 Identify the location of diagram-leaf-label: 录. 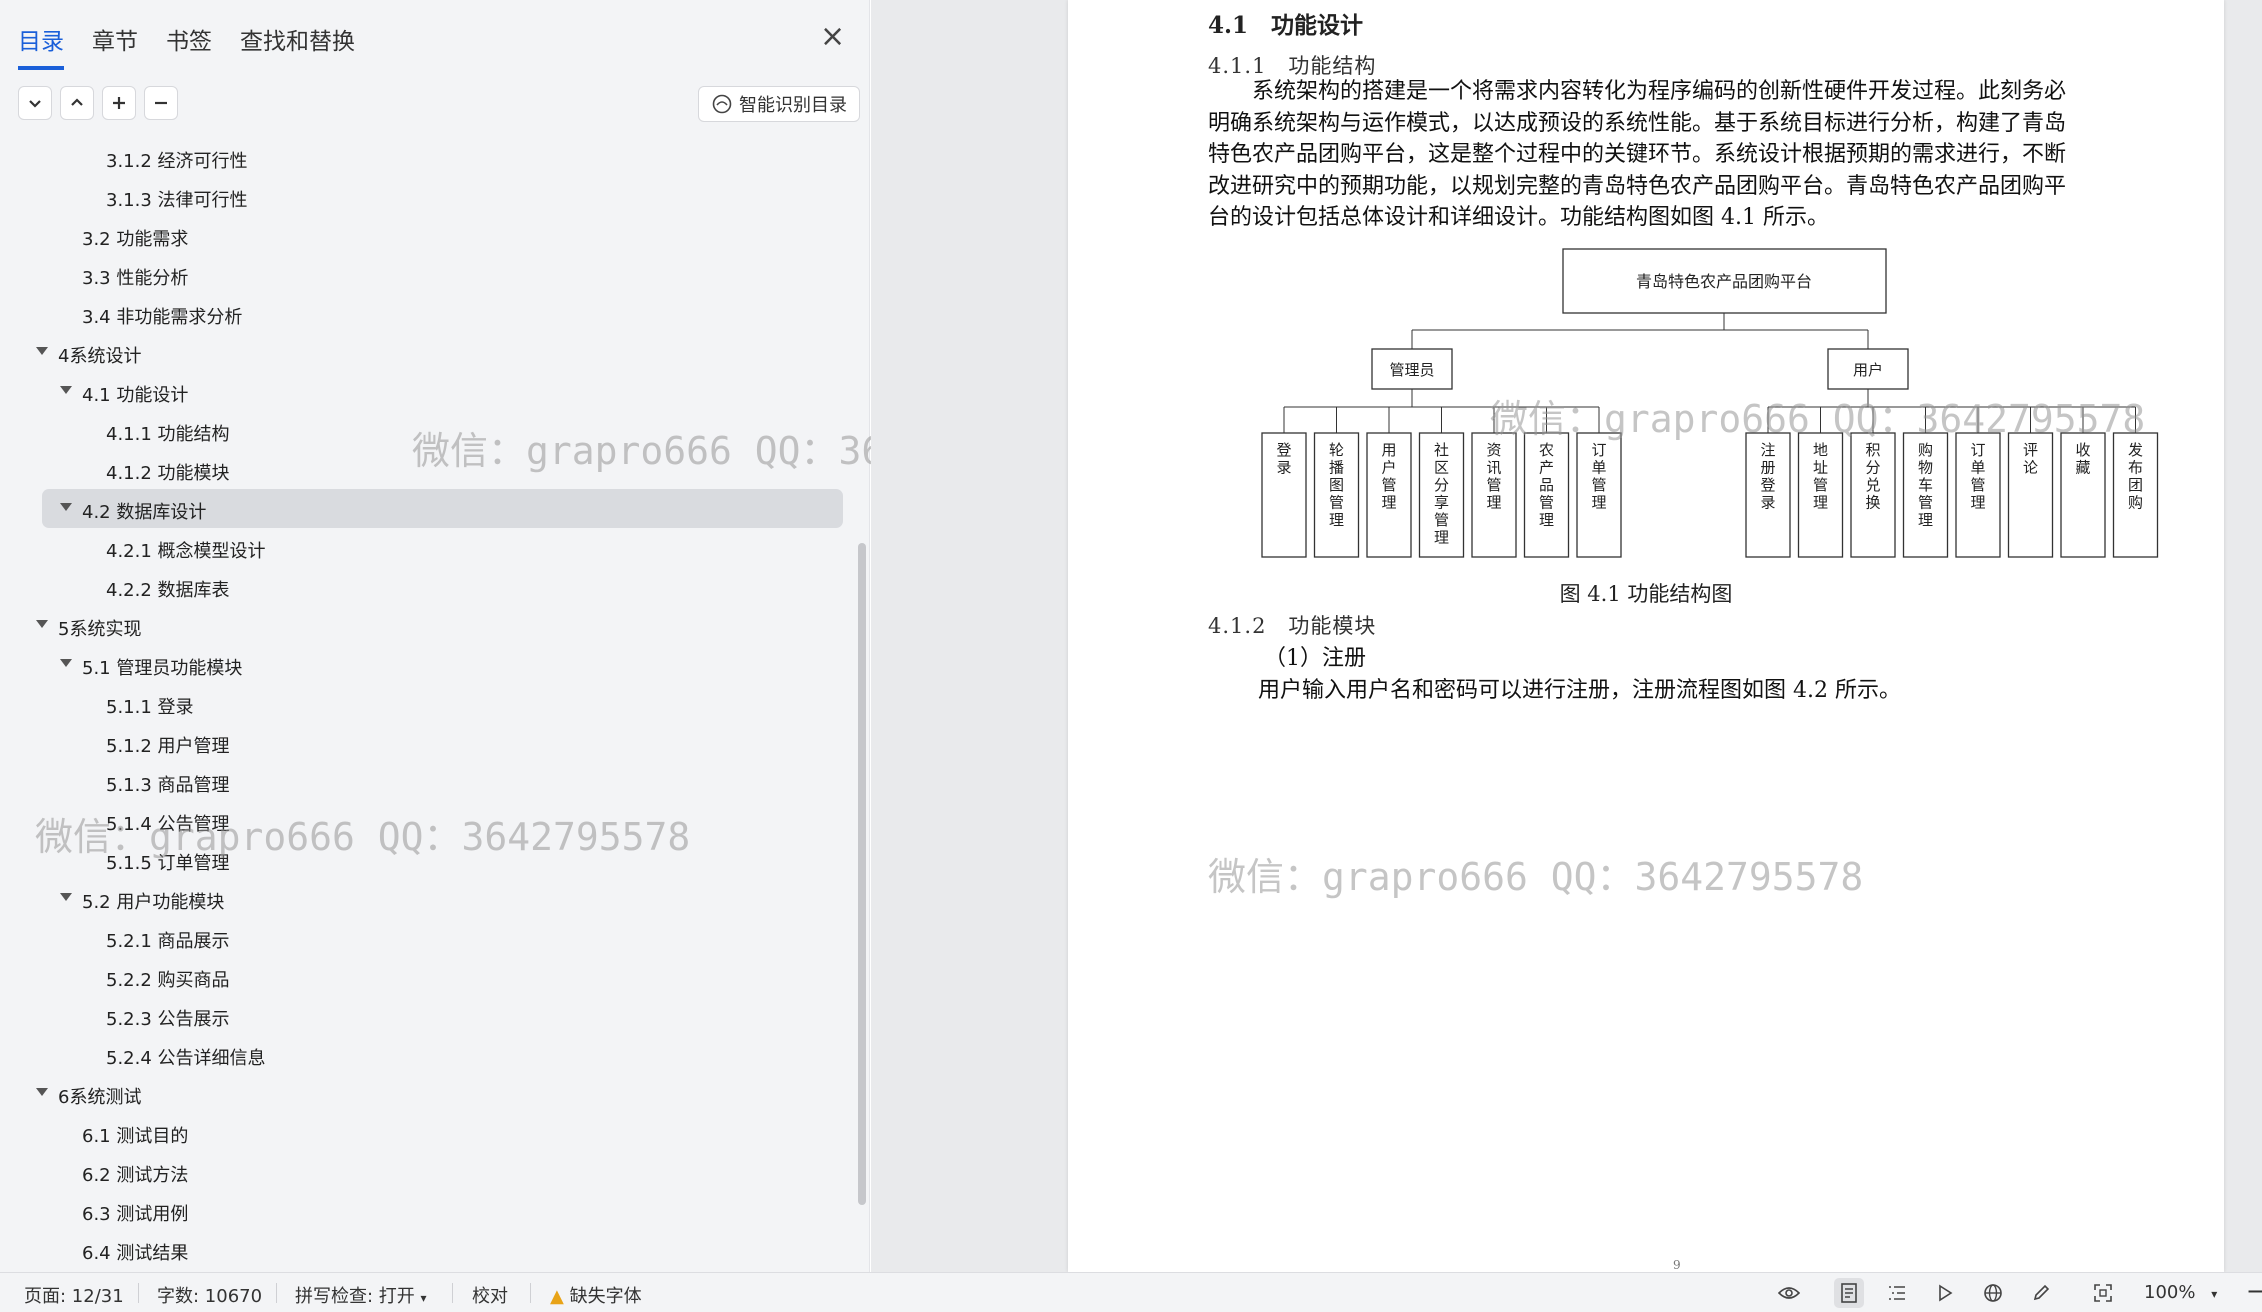
(1767, 503).